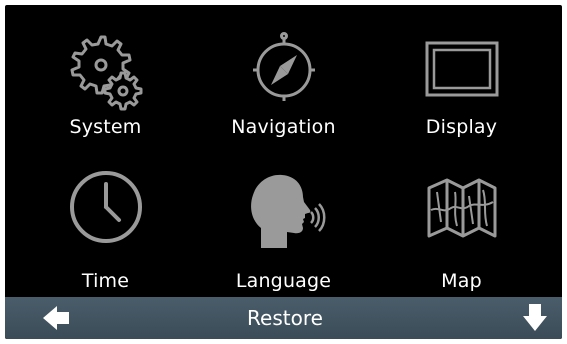 The width and height of the screenshot is (567, 344). I want to click on menu-item-map: Map, so click(461, 221).